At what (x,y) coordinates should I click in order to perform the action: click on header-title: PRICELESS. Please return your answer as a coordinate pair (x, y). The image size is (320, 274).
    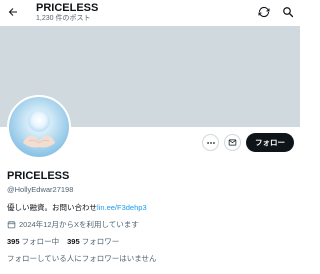
    Looking at the image, I should click on (67, 8).